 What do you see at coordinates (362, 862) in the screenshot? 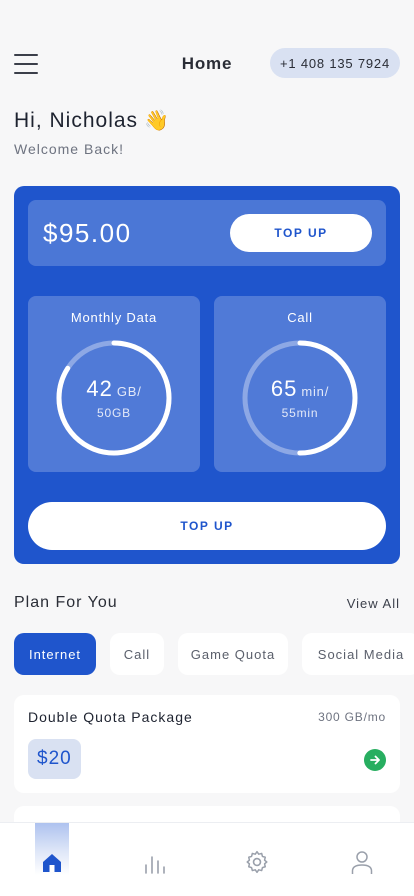
I see `profile-icon` at bounding box center [362, 862].